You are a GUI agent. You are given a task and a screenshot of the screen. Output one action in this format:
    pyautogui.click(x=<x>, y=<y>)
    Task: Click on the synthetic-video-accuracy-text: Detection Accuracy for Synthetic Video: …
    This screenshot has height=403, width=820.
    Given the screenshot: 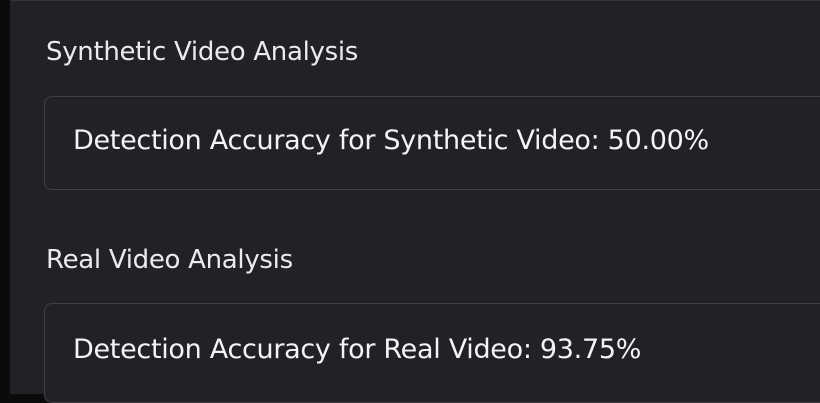 What is the action you would take?
    pyautogui.click(x=391, y=140)
    